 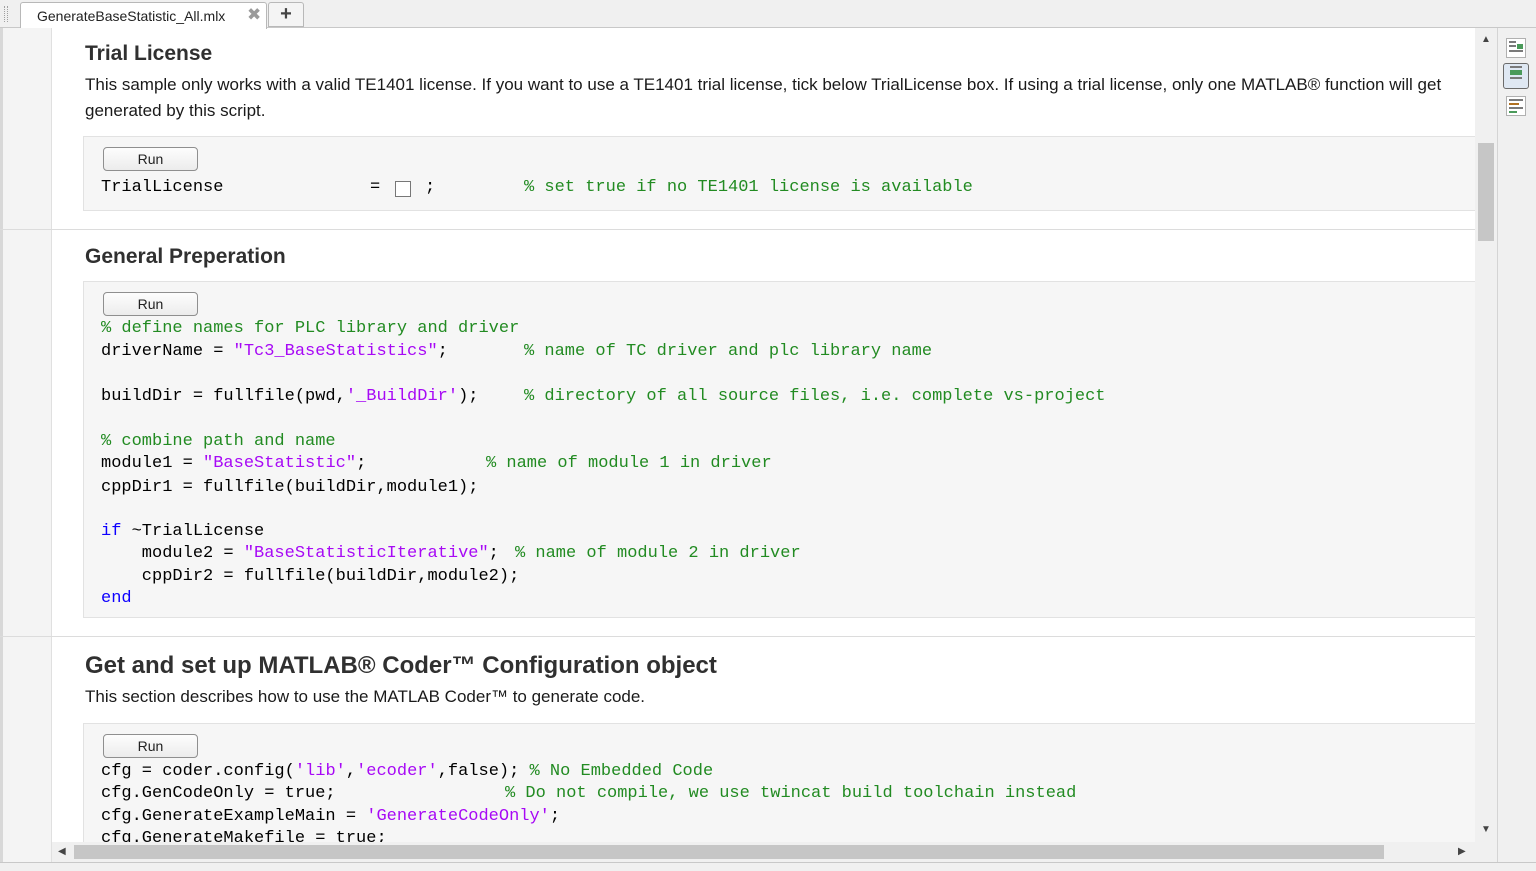 I want to click on code-semicolon: ;, so click(x=430, y=187).